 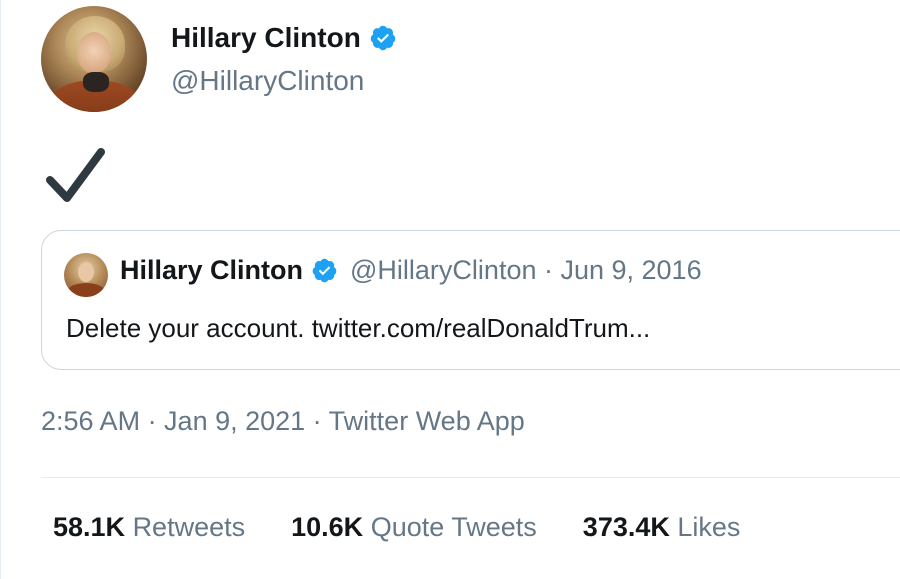 What do you see at coordinates (383, 38) in the screenshot?
I see `verified-badge-icon` at bounding box center [383, 38].